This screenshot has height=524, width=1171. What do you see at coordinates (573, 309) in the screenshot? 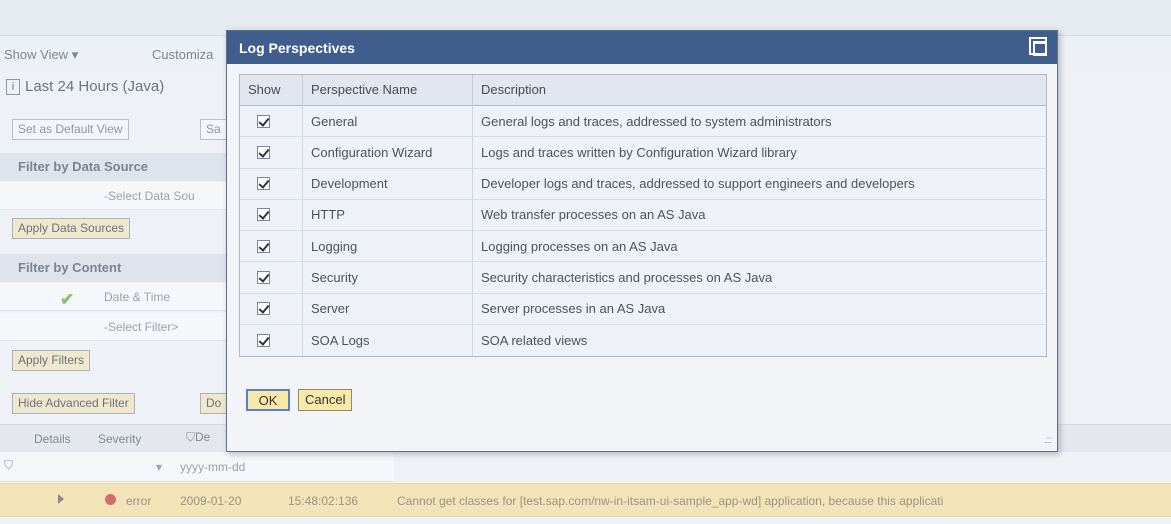
I see `description-cell: Server processes in an AS Java` at bounding box center [573, 309].